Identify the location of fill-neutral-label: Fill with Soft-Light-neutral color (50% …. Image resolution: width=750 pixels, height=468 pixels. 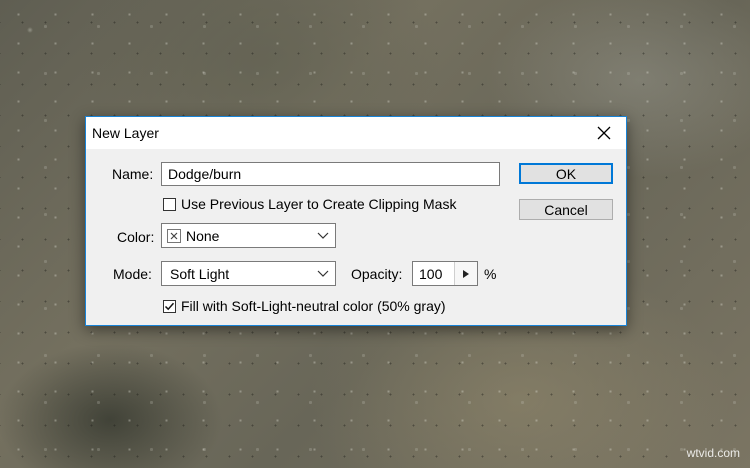
(313, 306).